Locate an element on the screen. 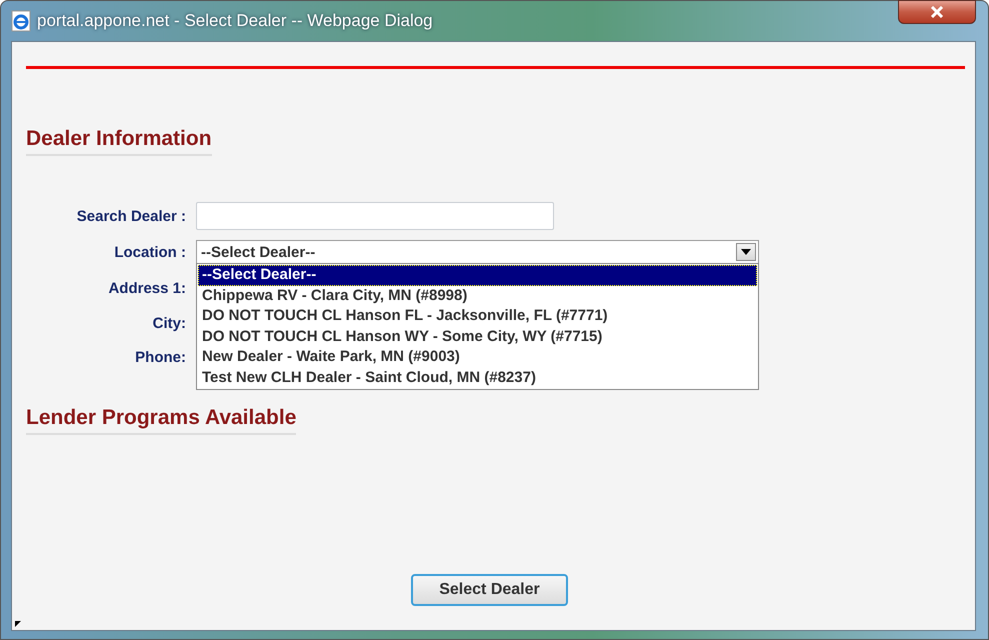 Image resolution: width=989 pixels, height=640 pixels. select-dealer-button: Select Dealer is located at coordinates (489, 590).